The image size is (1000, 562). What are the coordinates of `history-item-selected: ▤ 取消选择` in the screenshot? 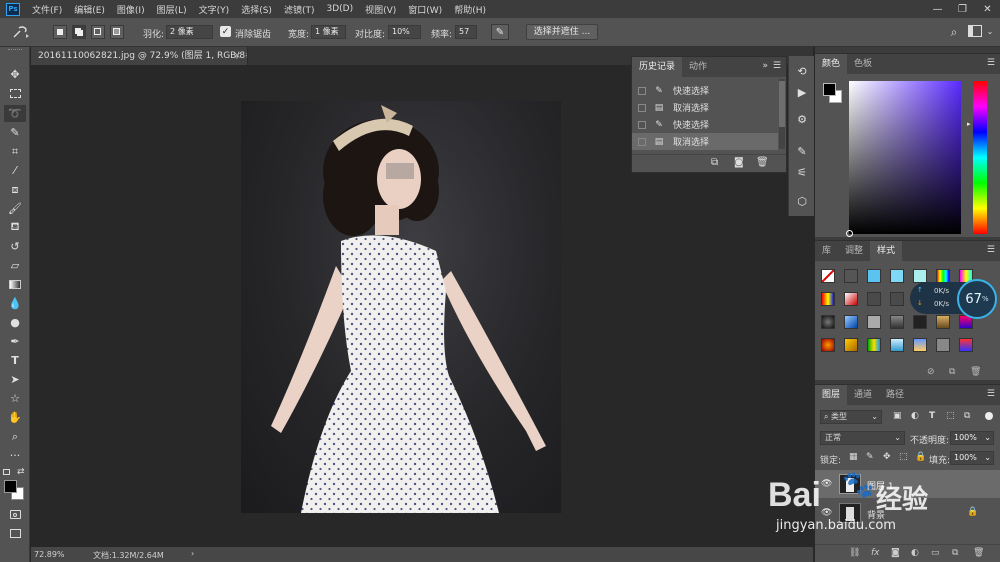 It's located at (705, 141).